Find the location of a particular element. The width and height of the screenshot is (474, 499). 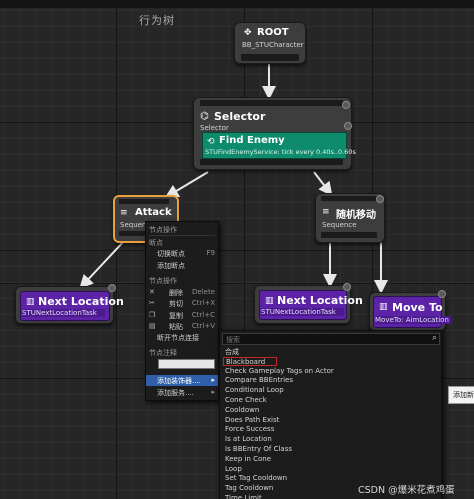

next-location-task-left: ▥ Next Location STUNextLocationTask is located at coordinates (72, 306).